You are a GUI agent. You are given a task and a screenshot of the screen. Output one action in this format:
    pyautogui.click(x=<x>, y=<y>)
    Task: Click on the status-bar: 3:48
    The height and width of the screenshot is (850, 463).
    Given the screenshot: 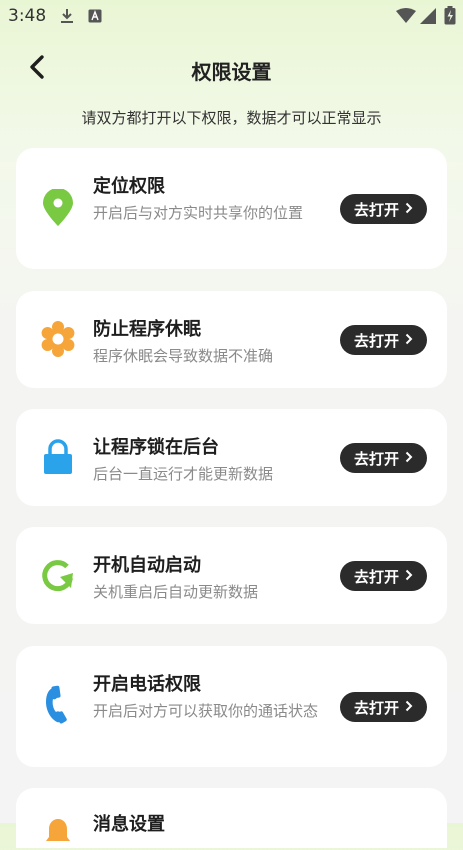 What is the action you would take?
    pyautogui.click(x=231, y=16)
    